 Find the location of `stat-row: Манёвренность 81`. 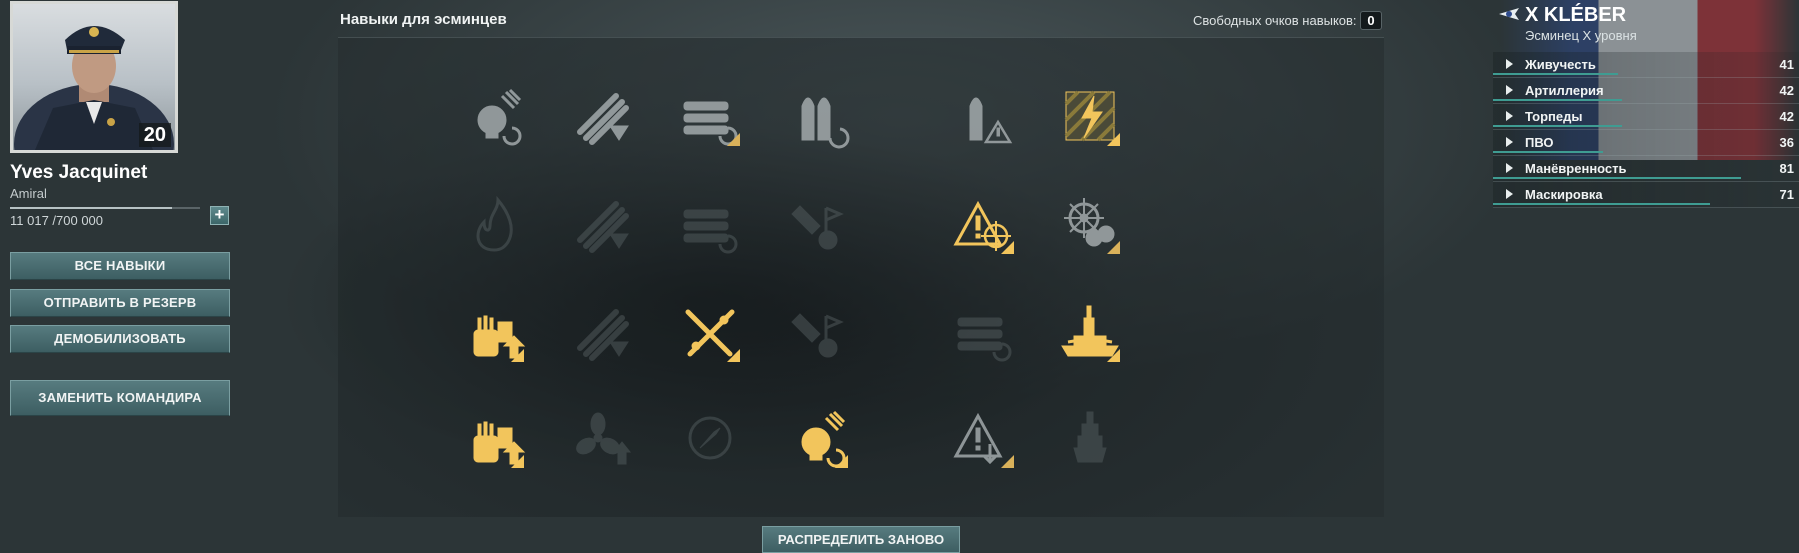

stat-row: Манёвренность 81 is located at coordinates (1646, 169).